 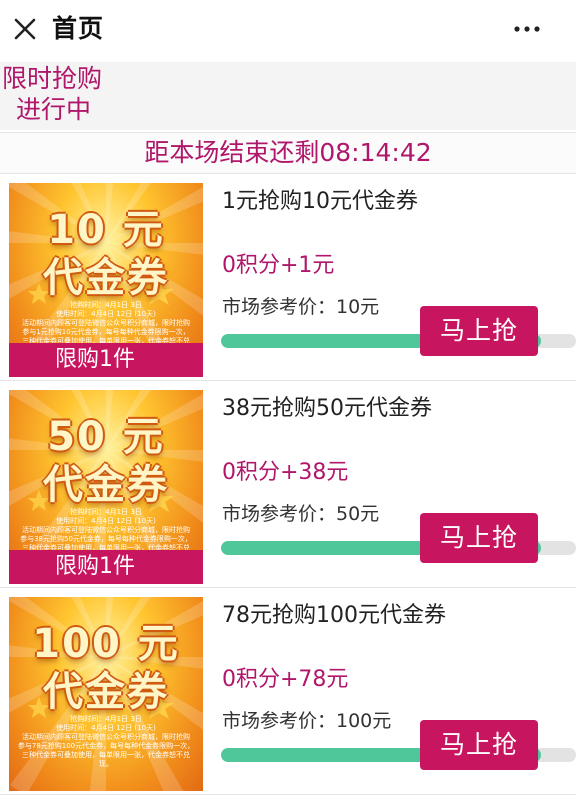 I want to click on coupon-fine-print-line: 参与78元抢购100元代金券，每号每种代金券限购一次，, so click(x=106, y=746).